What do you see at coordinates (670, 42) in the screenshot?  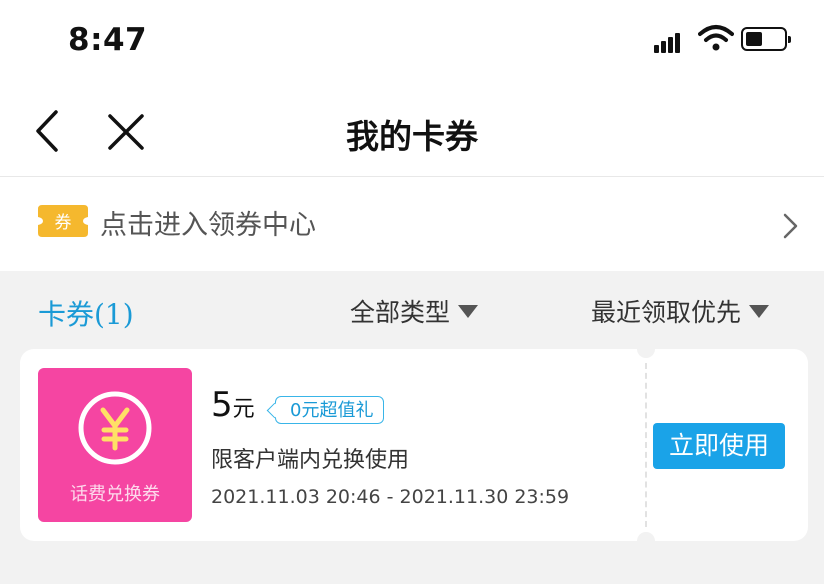 I see `signal-icon` at bounding box center [670, 42].